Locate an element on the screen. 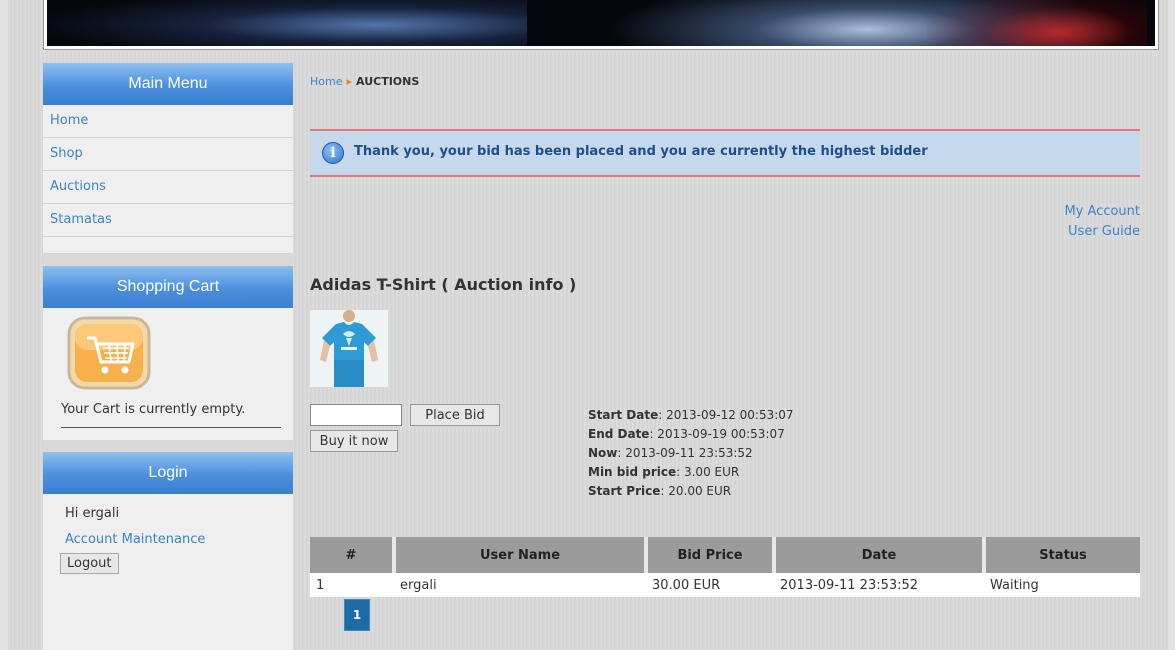 Image resolution: width=1175 pixels, height=650 pixels. menu-item-home: Home is located at coordinates (168, 121).